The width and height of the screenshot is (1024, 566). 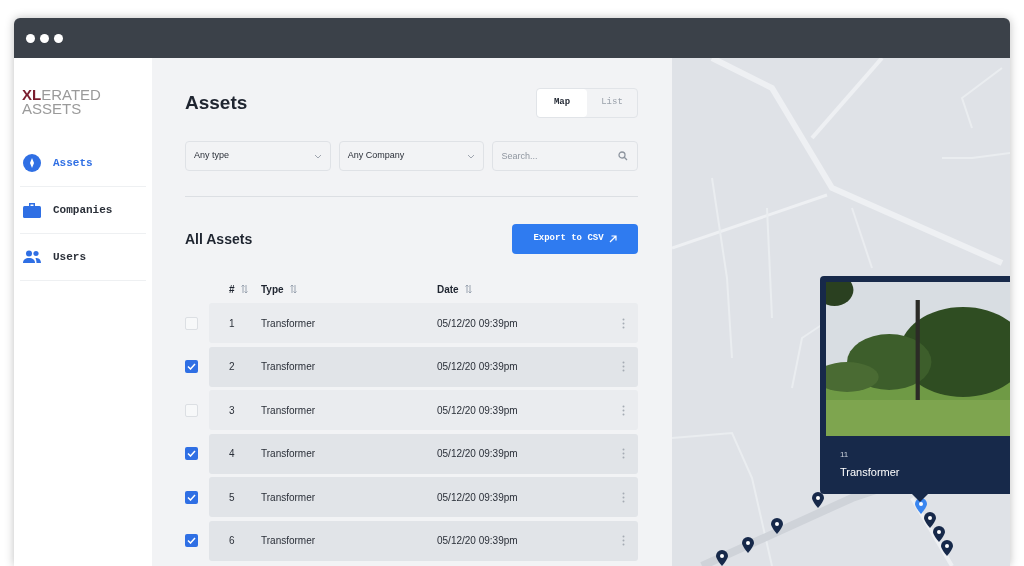 What do you see at coordinates (272, 289) in the screenshot?
I see `column-header: Type` at bounding box center [272, 289].